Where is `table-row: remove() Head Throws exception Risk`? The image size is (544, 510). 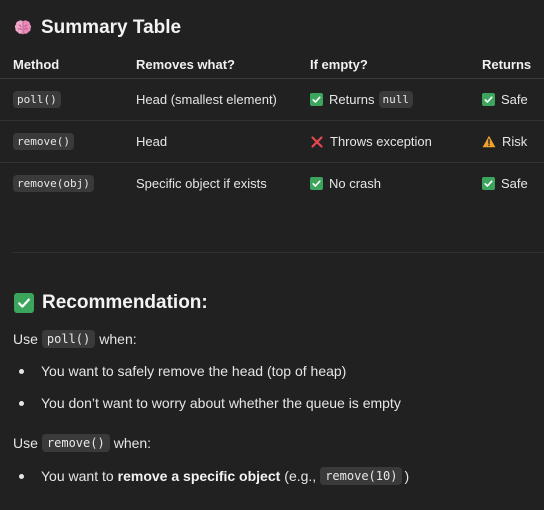
table-row: remove() Head Throws exception Risk is located at coordinates (272, 142).